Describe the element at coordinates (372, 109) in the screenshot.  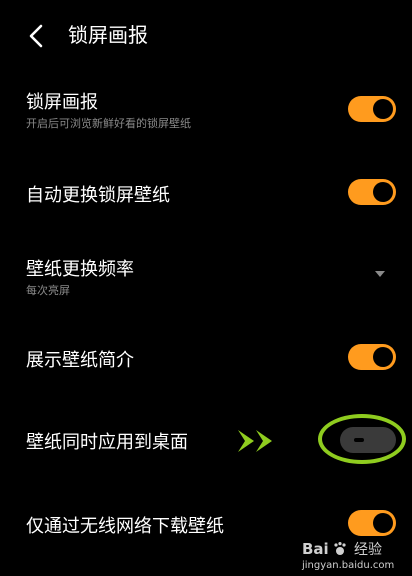
I see `lock-screen-magazine-toggle` at that location.